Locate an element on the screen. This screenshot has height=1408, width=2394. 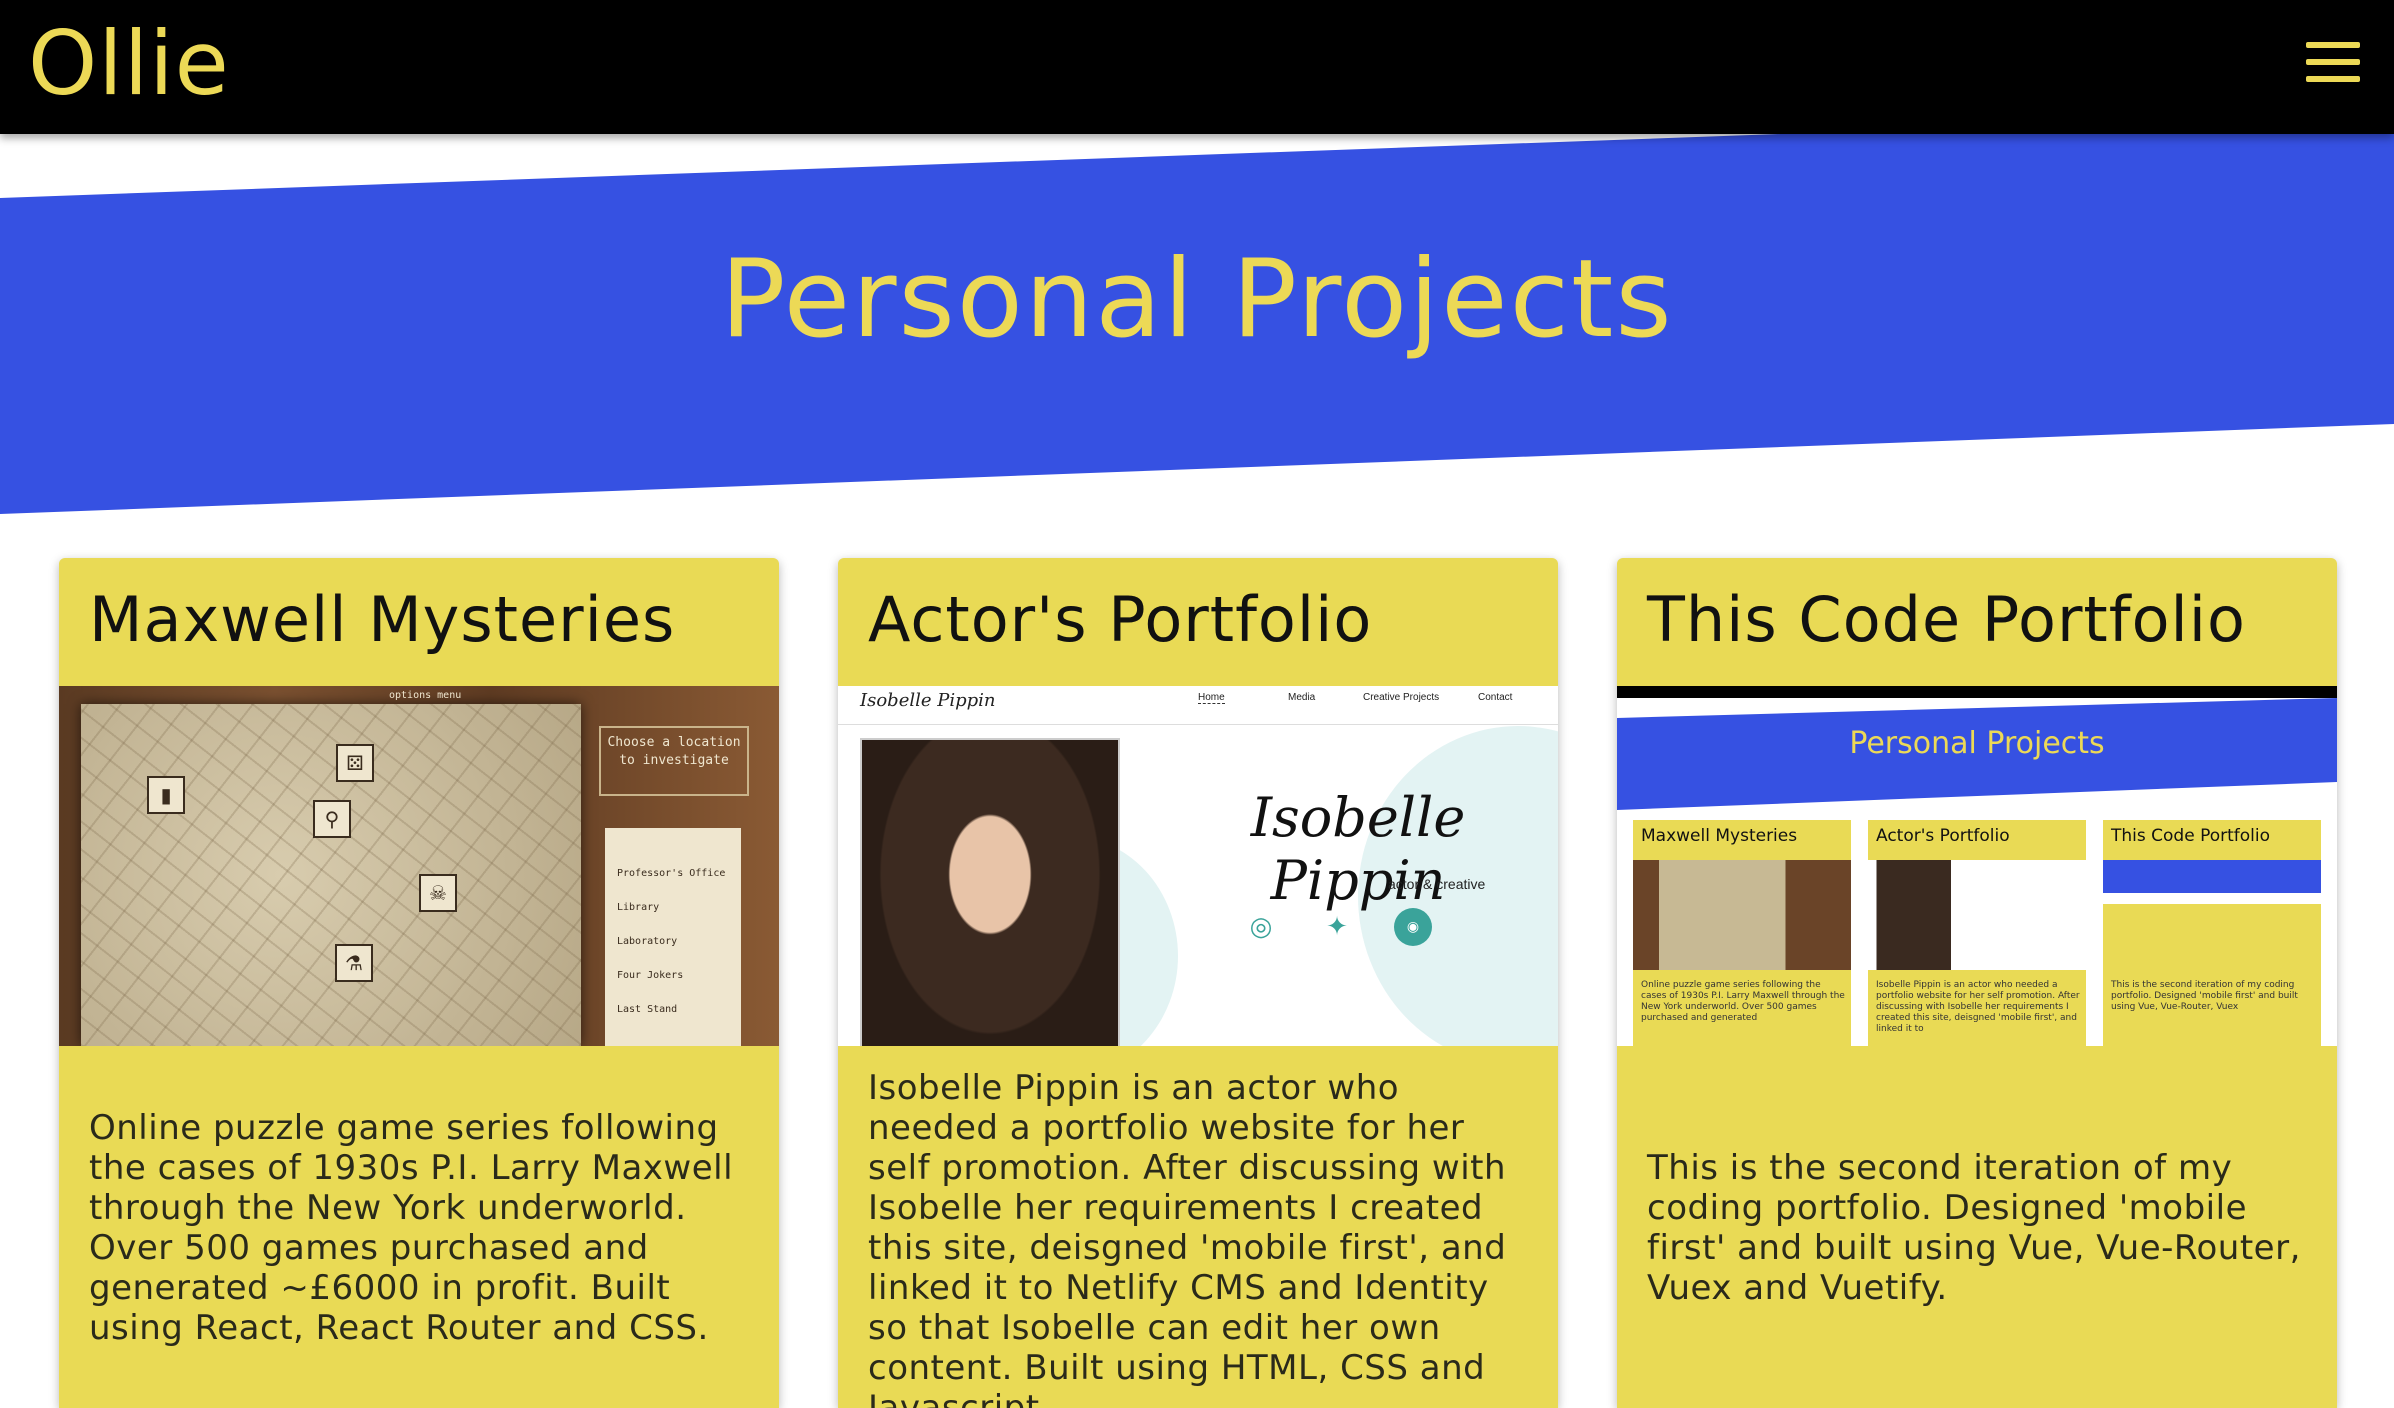
mini-page-title: Personal Projects is located at coordinates (1977, 743).